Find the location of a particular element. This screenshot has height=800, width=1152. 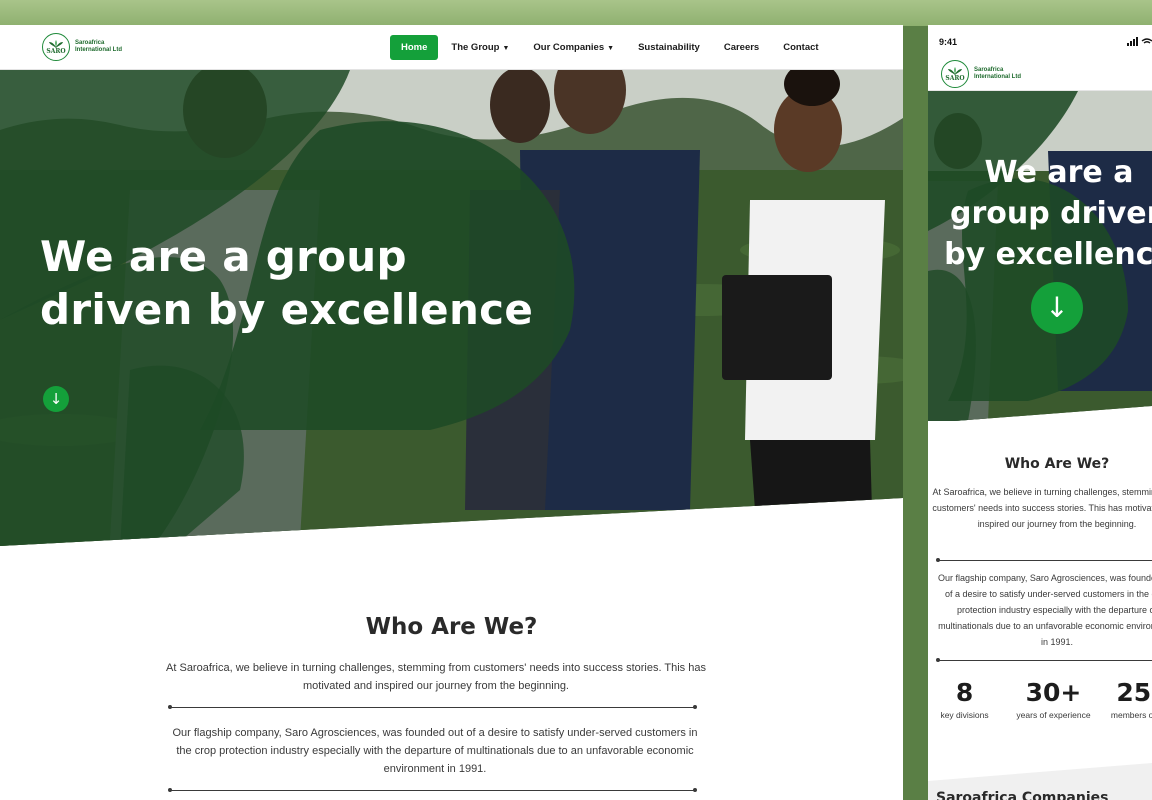

nav-item-contact: Contact is located at coordinates (800, 47).